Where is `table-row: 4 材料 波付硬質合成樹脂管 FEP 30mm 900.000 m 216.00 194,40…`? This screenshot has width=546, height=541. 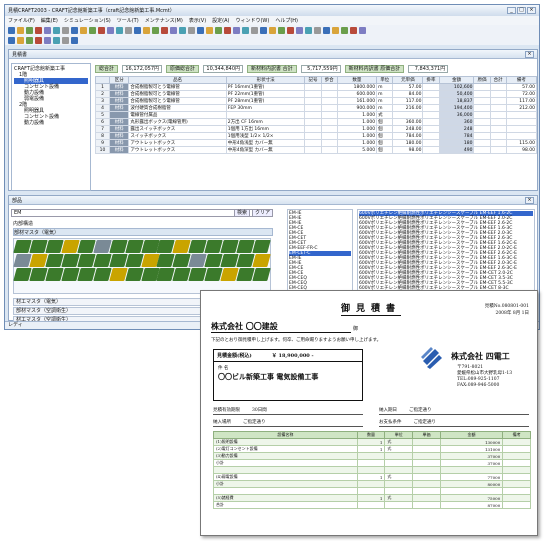 table-row: 4 材料 波付硬質合成樹脂管 FEP 30mm 900.000 m 216.00 194,40… is located at coordinates (316, 108).